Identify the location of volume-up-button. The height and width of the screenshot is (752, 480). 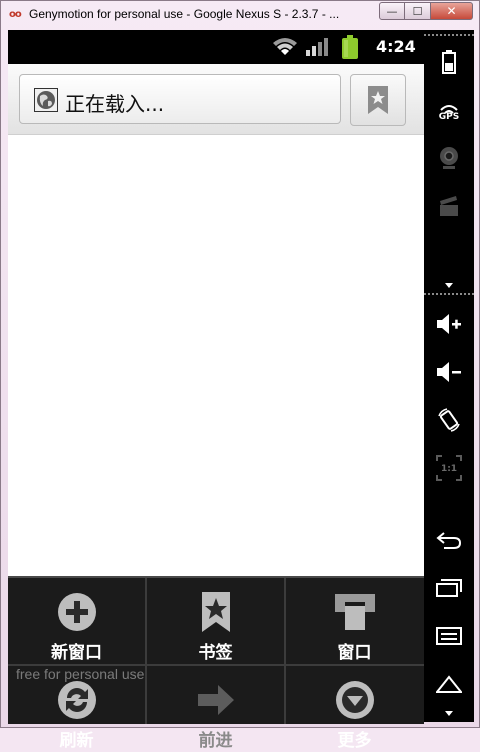
(449, 324).